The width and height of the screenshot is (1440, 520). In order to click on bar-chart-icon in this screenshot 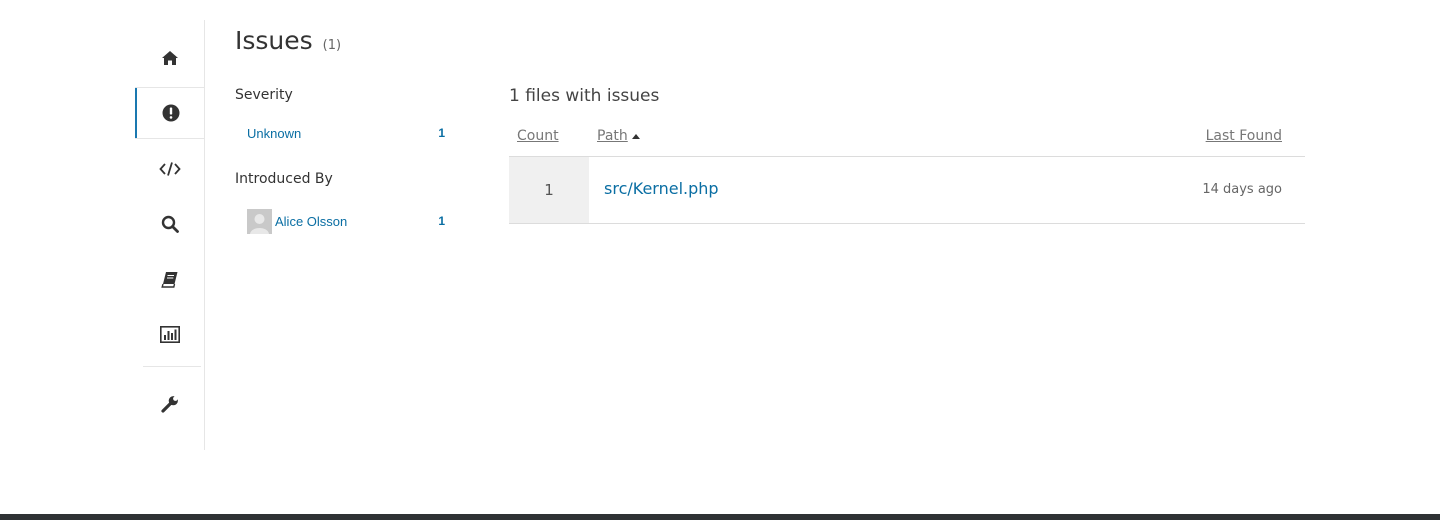, I will do `click(169, 334)`.